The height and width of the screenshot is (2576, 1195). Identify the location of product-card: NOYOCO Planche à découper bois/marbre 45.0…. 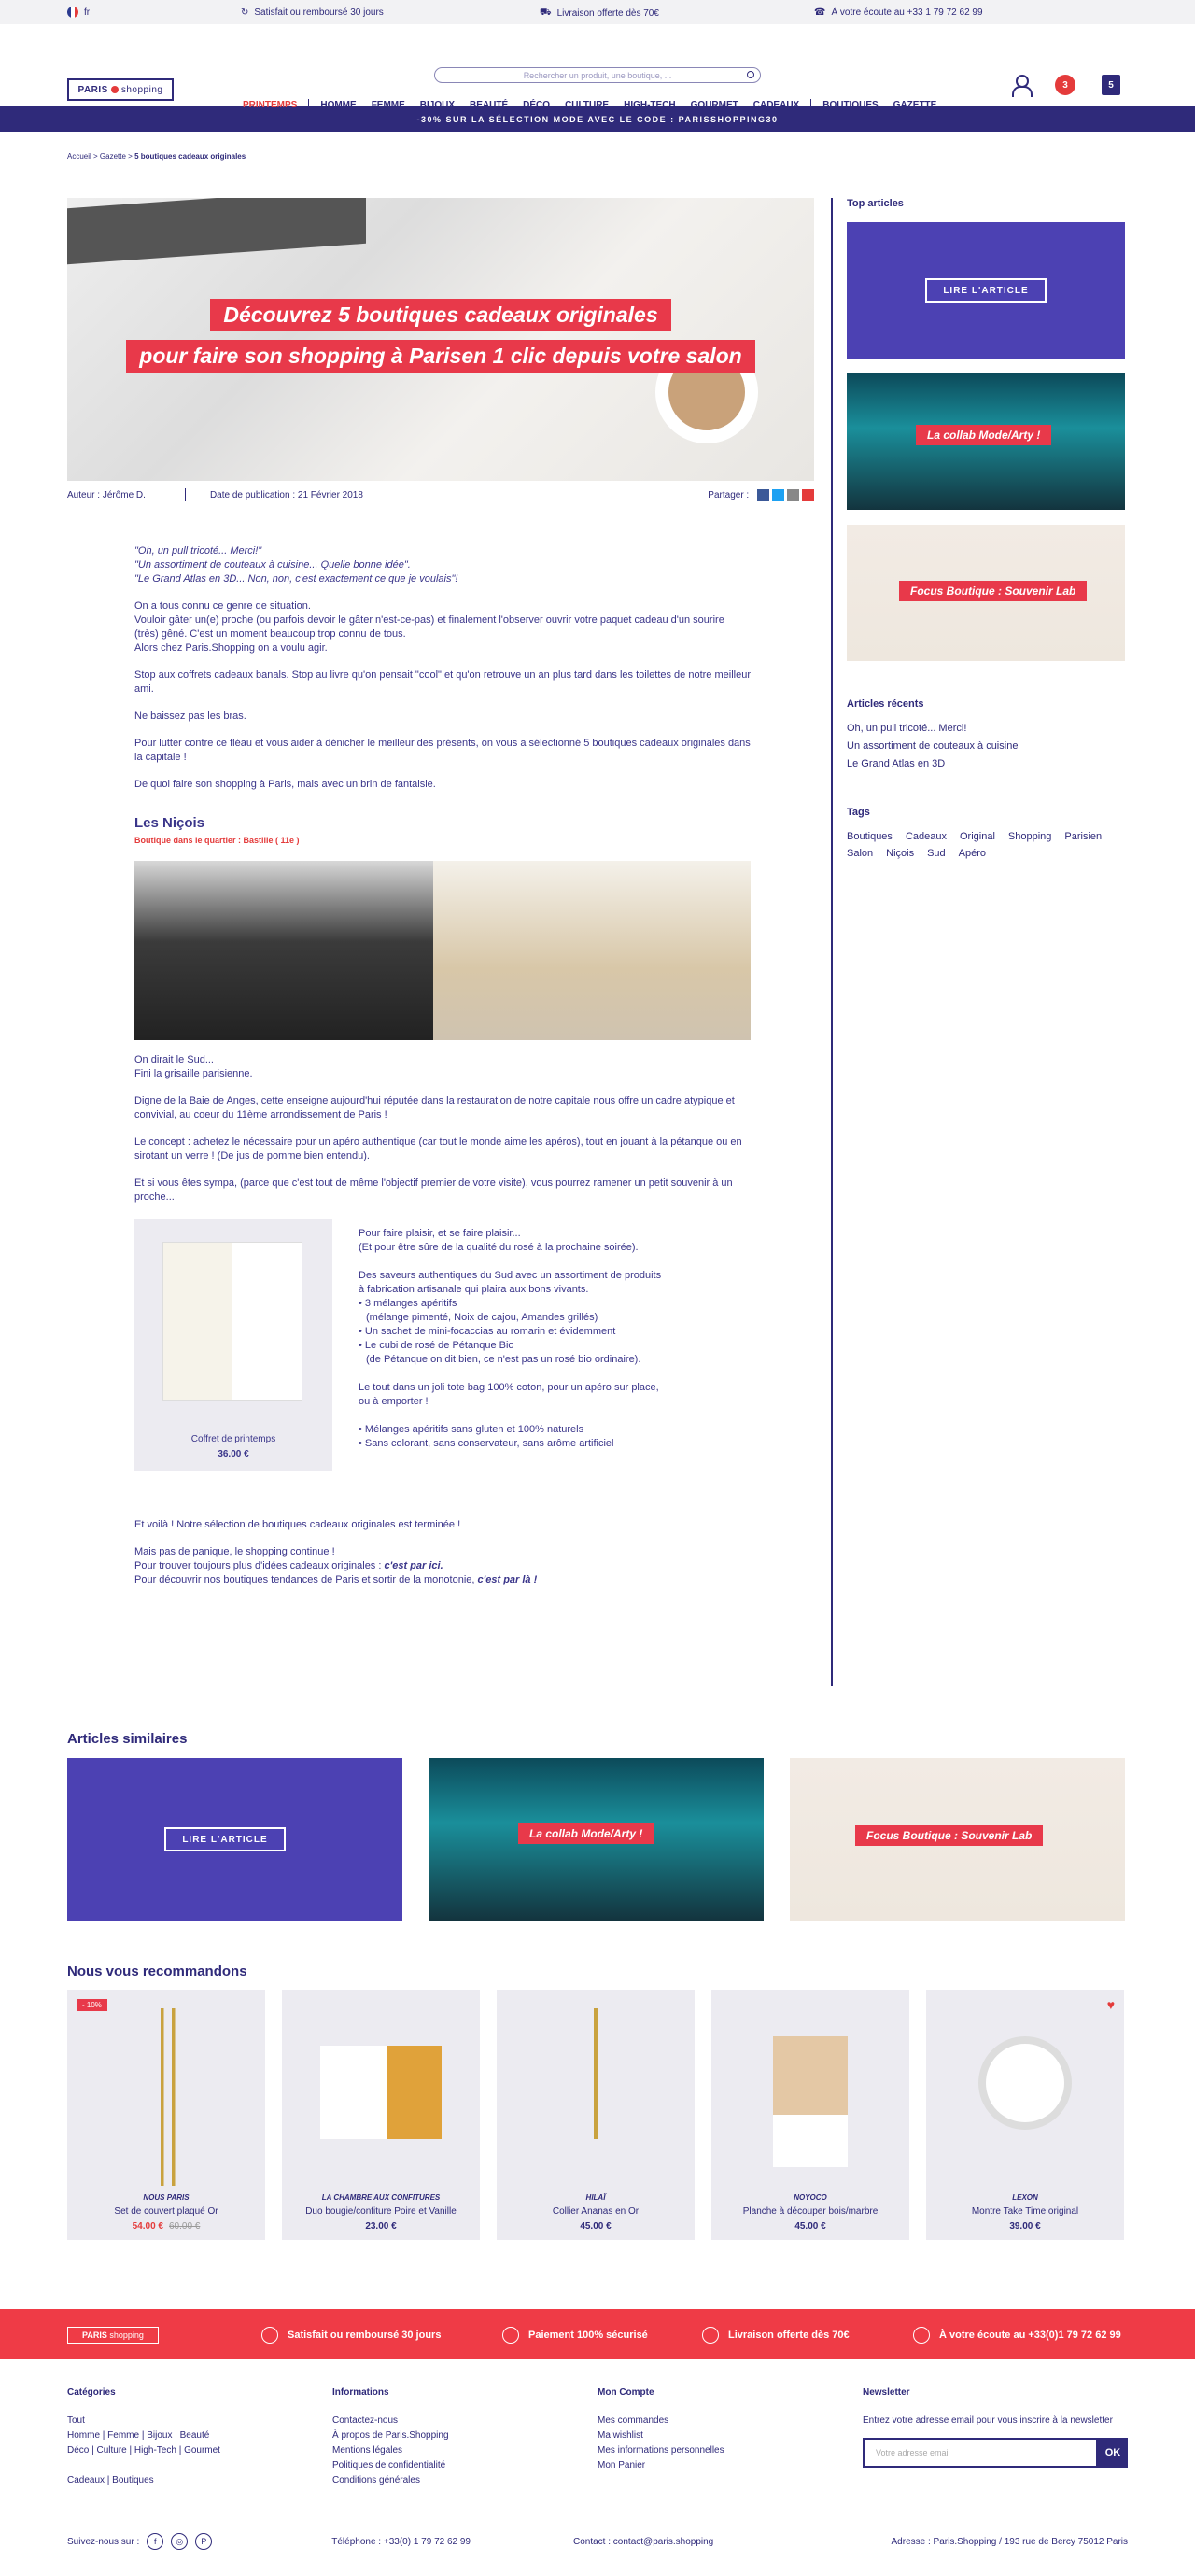
(810, 2115).